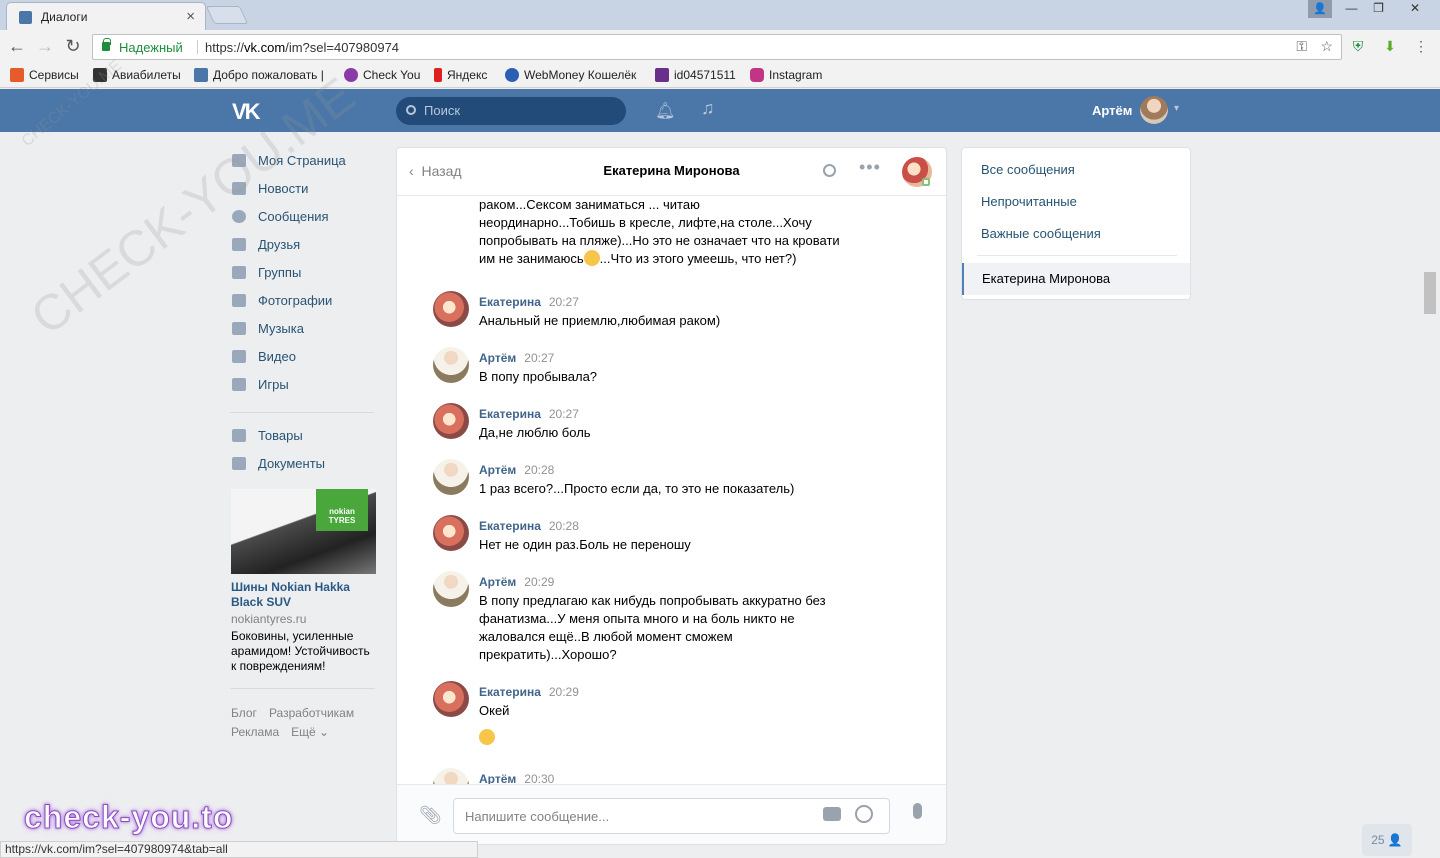 The width and height of the screenshot is (1440, 858). I want to click on message-author: Артём 20:29, so click(516, 582).